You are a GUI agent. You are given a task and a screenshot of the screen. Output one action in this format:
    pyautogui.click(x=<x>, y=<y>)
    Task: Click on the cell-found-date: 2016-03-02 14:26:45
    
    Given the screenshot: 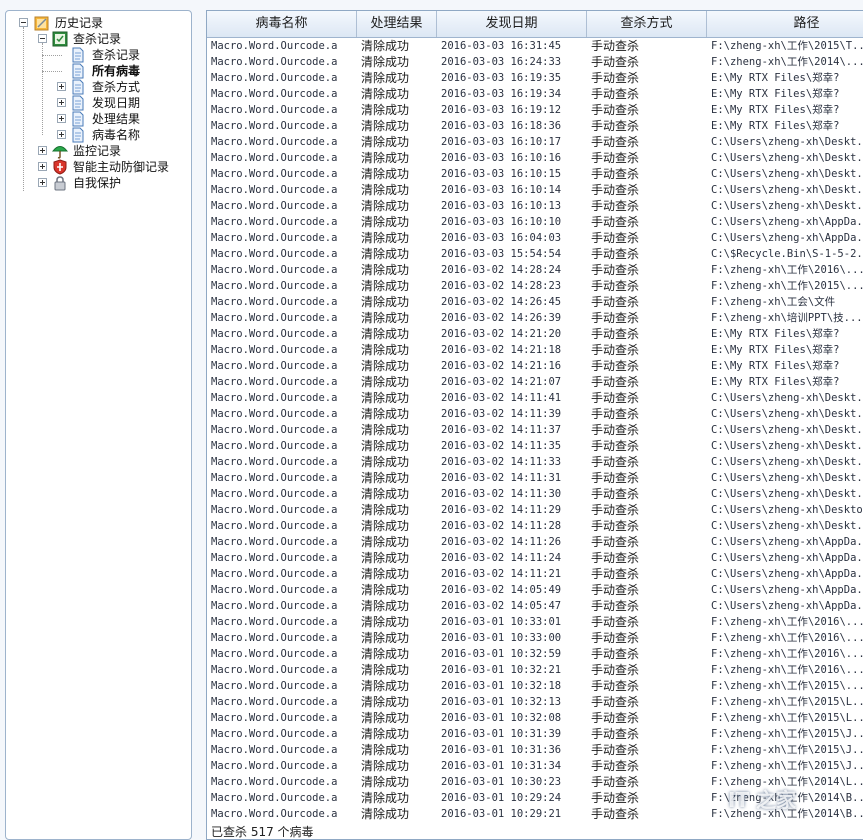 What is the action you would take?
    pyautogui.click(x=501, y=302)
    